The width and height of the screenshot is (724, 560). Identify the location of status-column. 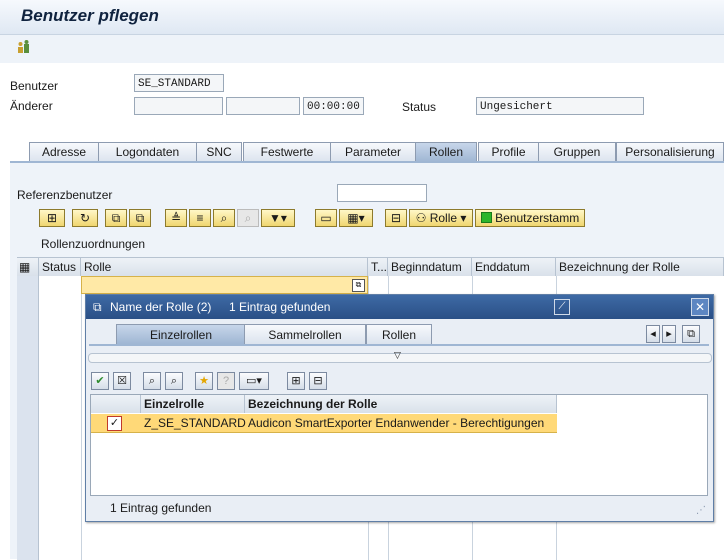
(60, 418).